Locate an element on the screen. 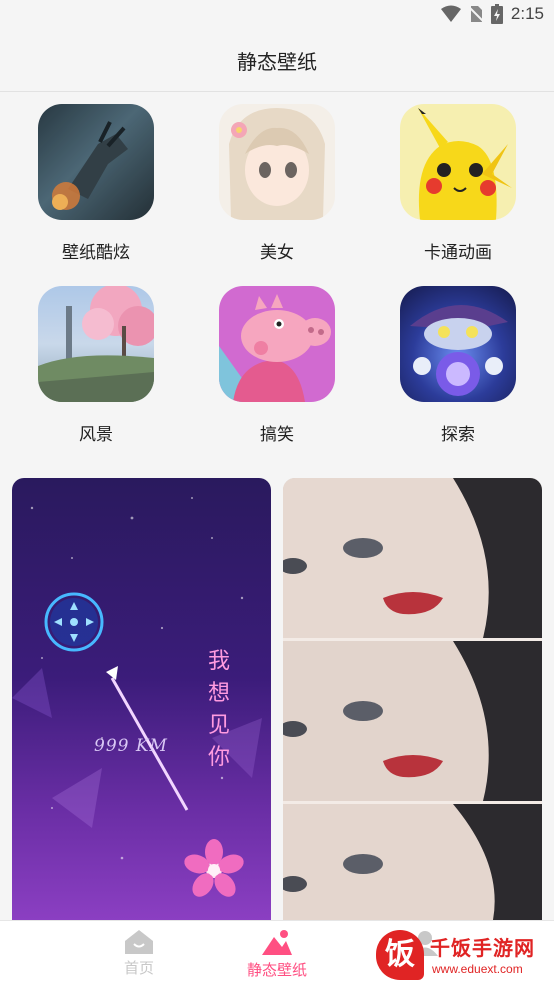 The height and width of the screenshot is (986, 554). page-title: 静态壁纸 is located at coordinates (277, 62).